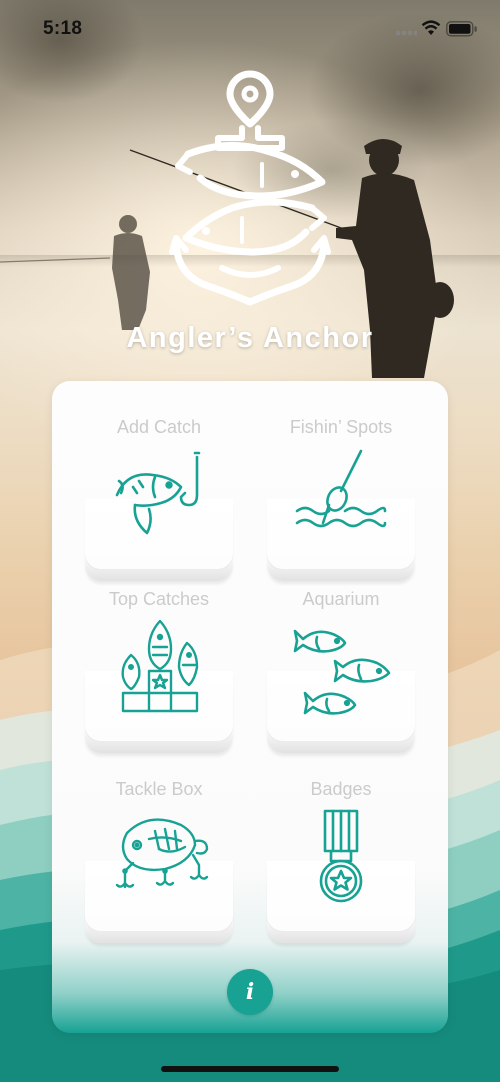 The width and height of the screenshot is (500, 1082). What do you see at coordinates (250, 29) in the screenshot?
I see `status-bar: 5:18` at bounding box center [250, 29].